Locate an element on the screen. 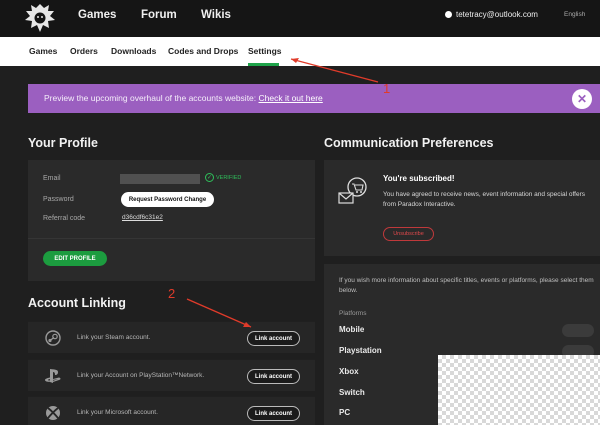 This screenshot has height=425, width=600. annotation-1: 1 is located at coordinates (387, 88).